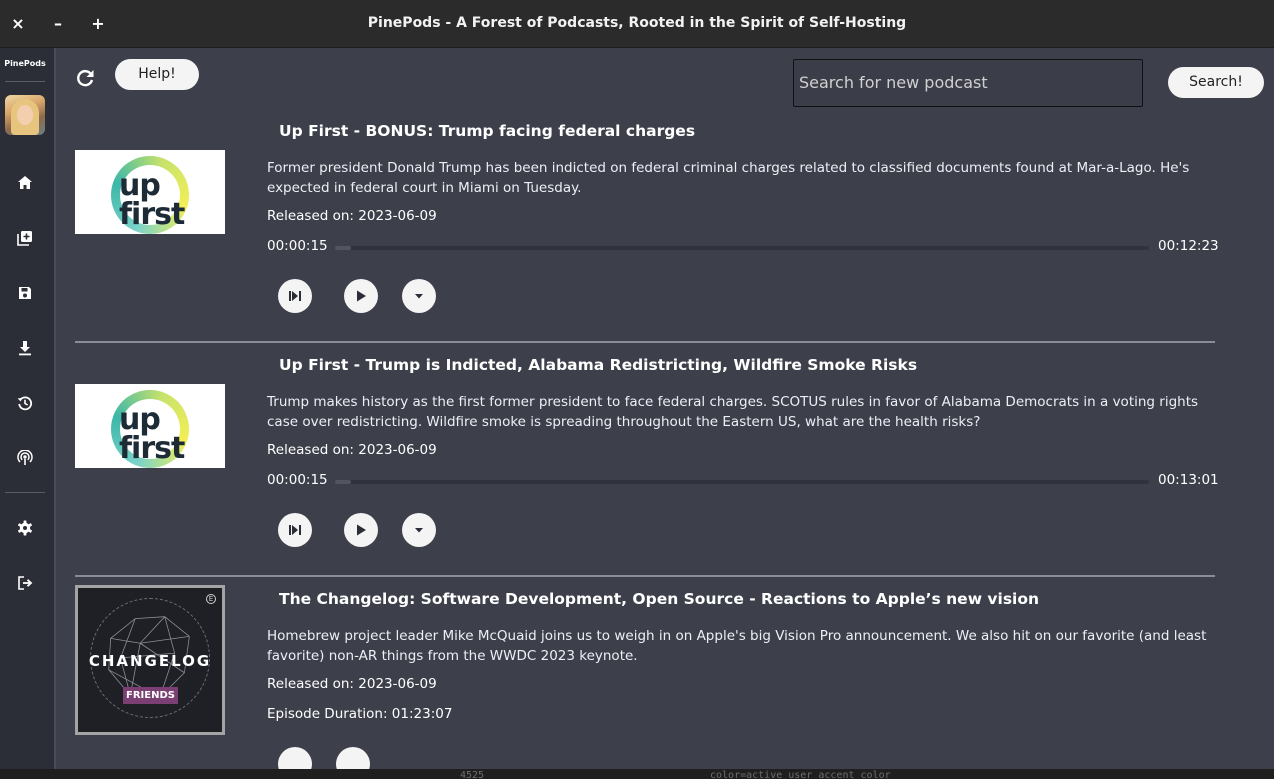 The width and height of the screenshot is (1274, 779). I want to click on refresh-icon, so click(85, 78).